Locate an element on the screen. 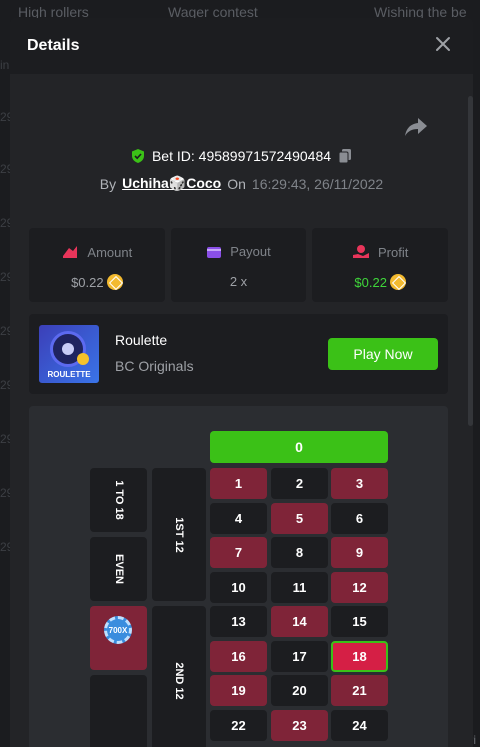  cell-number-8: 8 is located at coordinates (299, 552).